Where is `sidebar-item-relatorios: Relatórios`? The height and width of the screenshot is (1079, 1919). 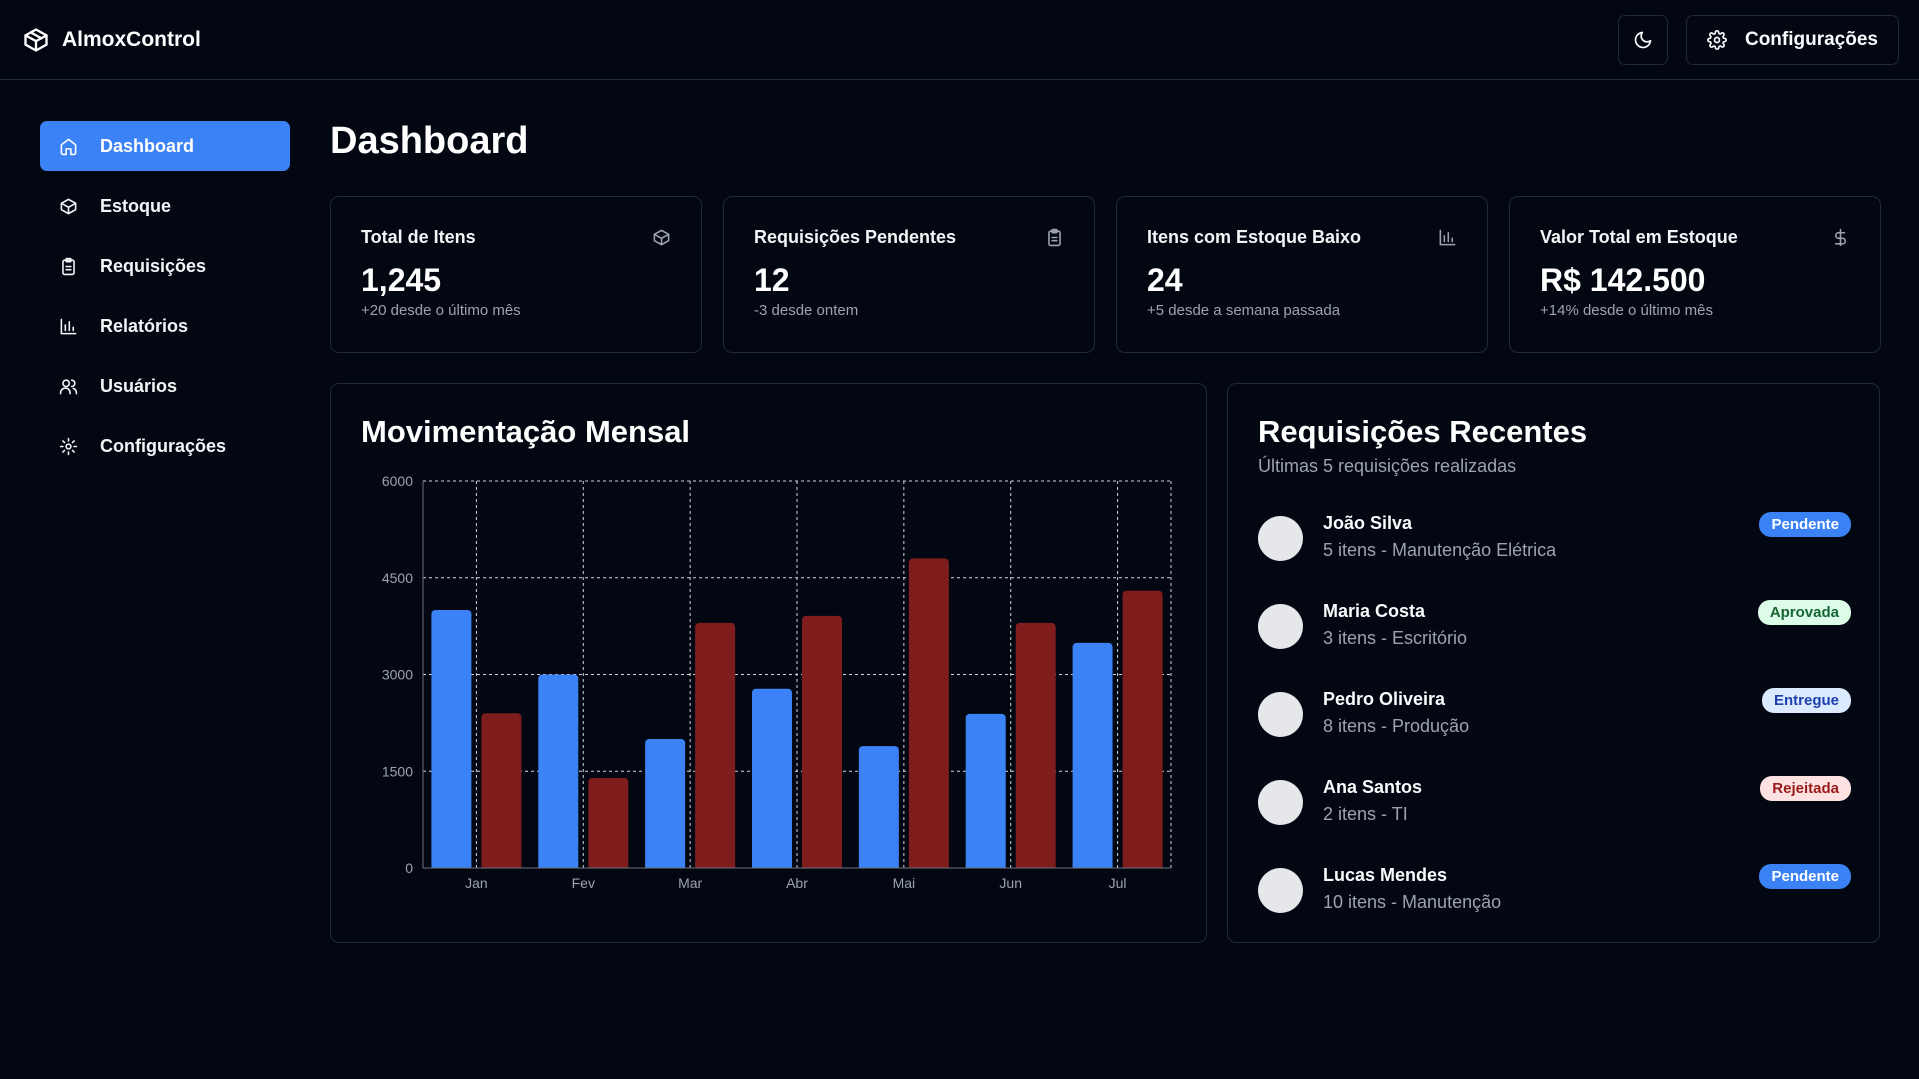 sidebar-item-relatorios: Relatórios is located at coordinates (165, 326).